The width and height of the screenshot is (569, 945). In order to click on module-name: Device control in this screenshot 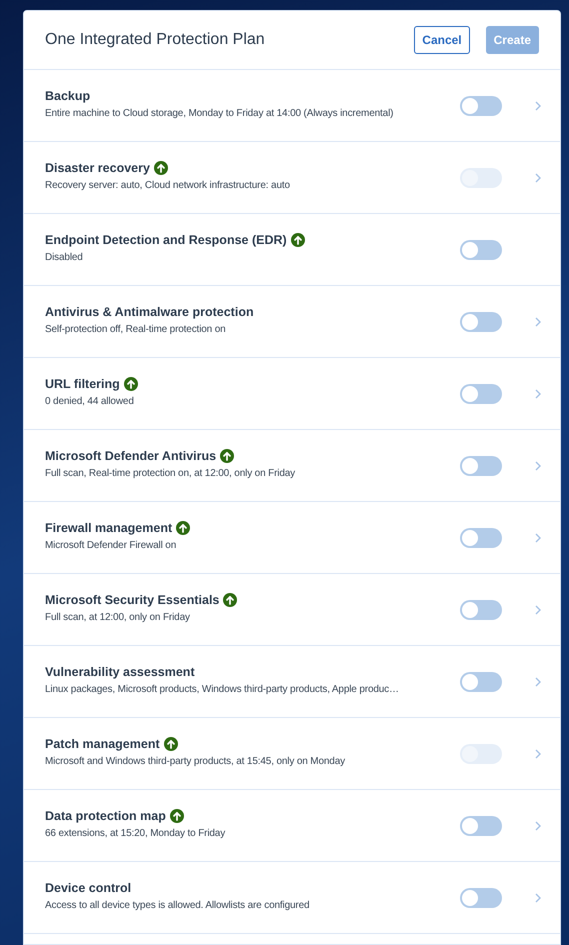, I will do `click(88, 887)`.